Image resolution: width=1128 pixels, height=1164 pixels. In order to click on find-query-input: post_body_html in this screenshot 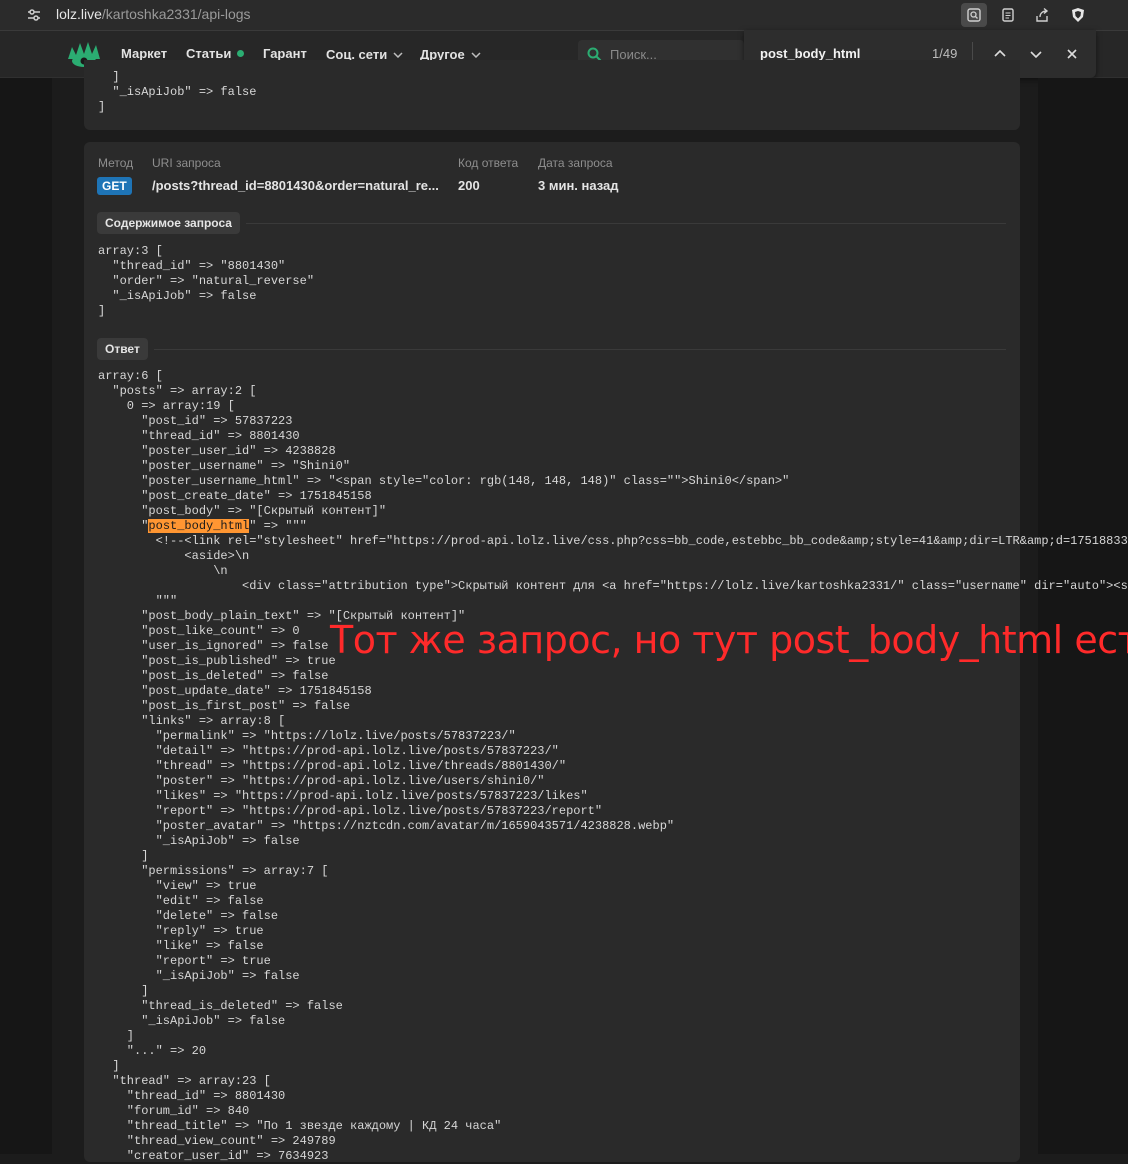, I will do `click(810, 53)`.